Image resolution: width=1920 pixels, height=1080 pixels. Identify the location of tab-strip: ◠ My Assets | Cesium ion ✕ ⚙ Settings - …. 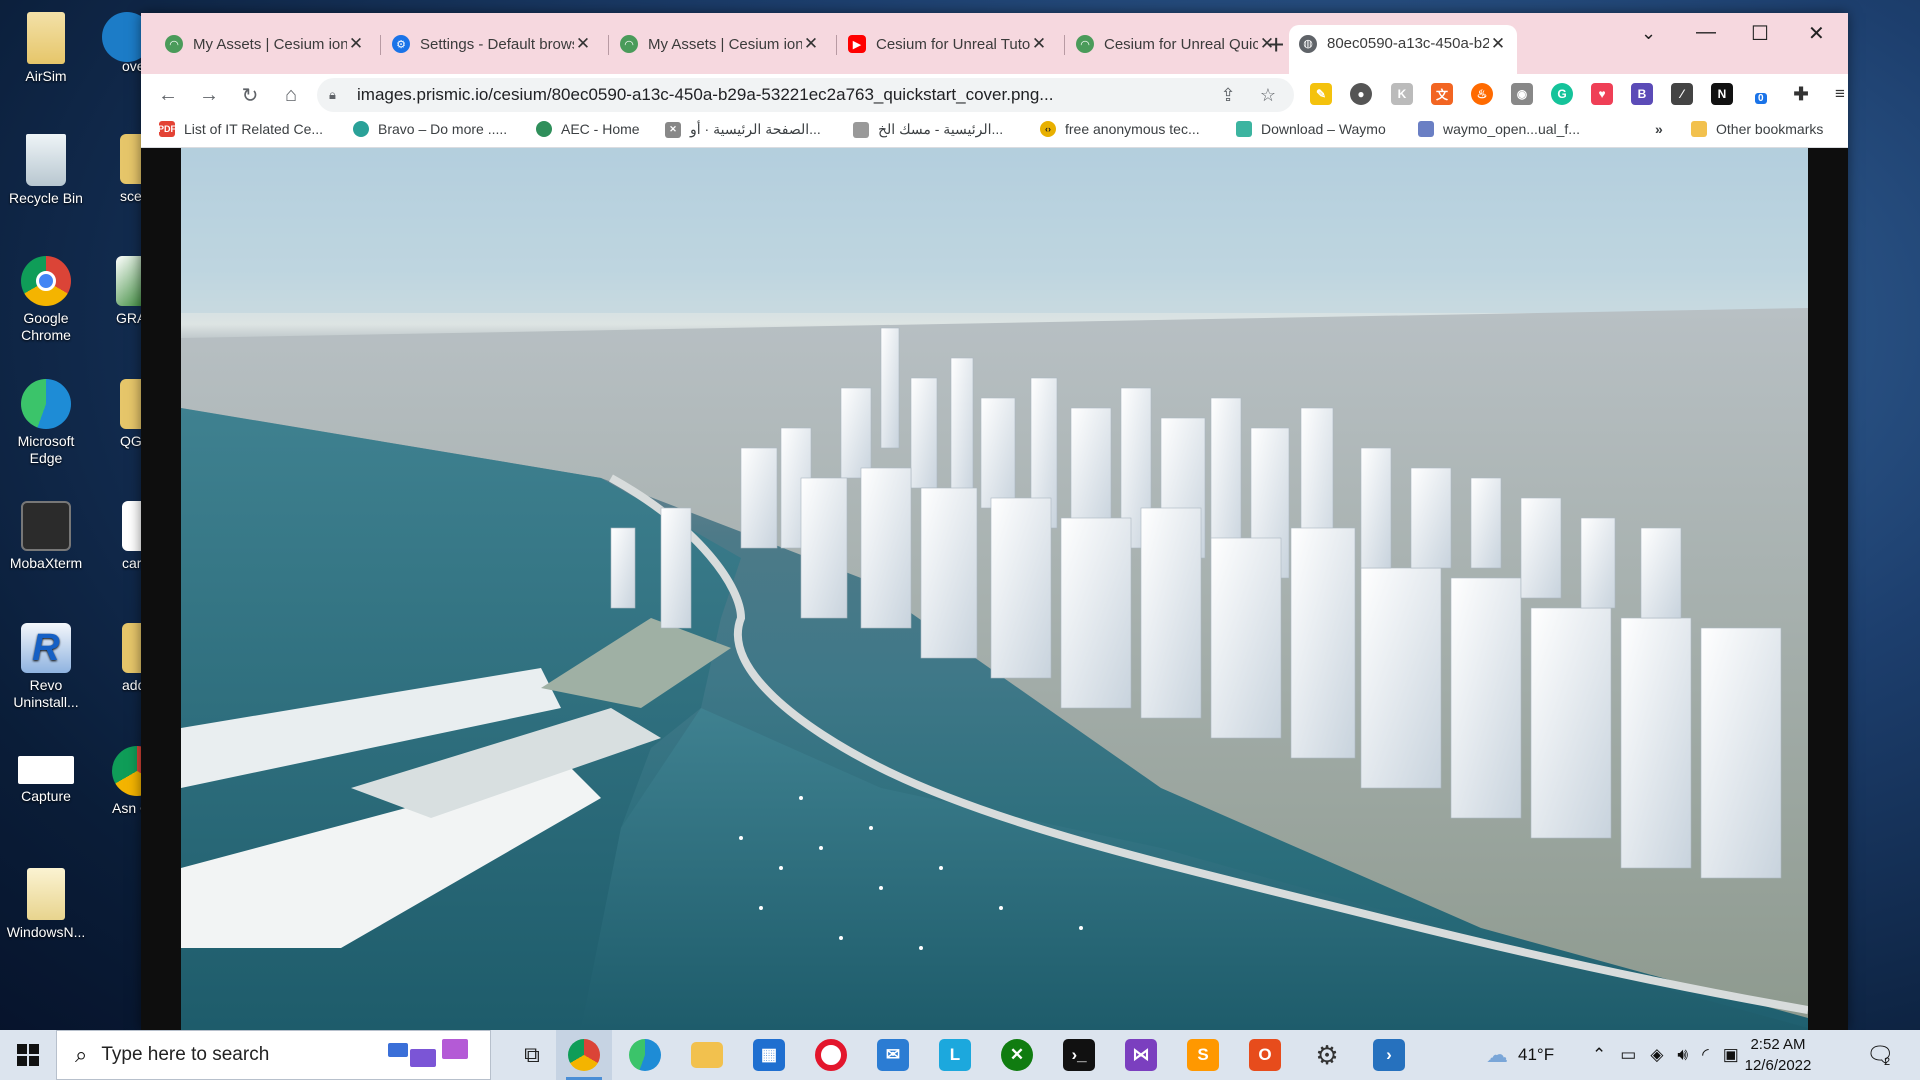
(994, 43).